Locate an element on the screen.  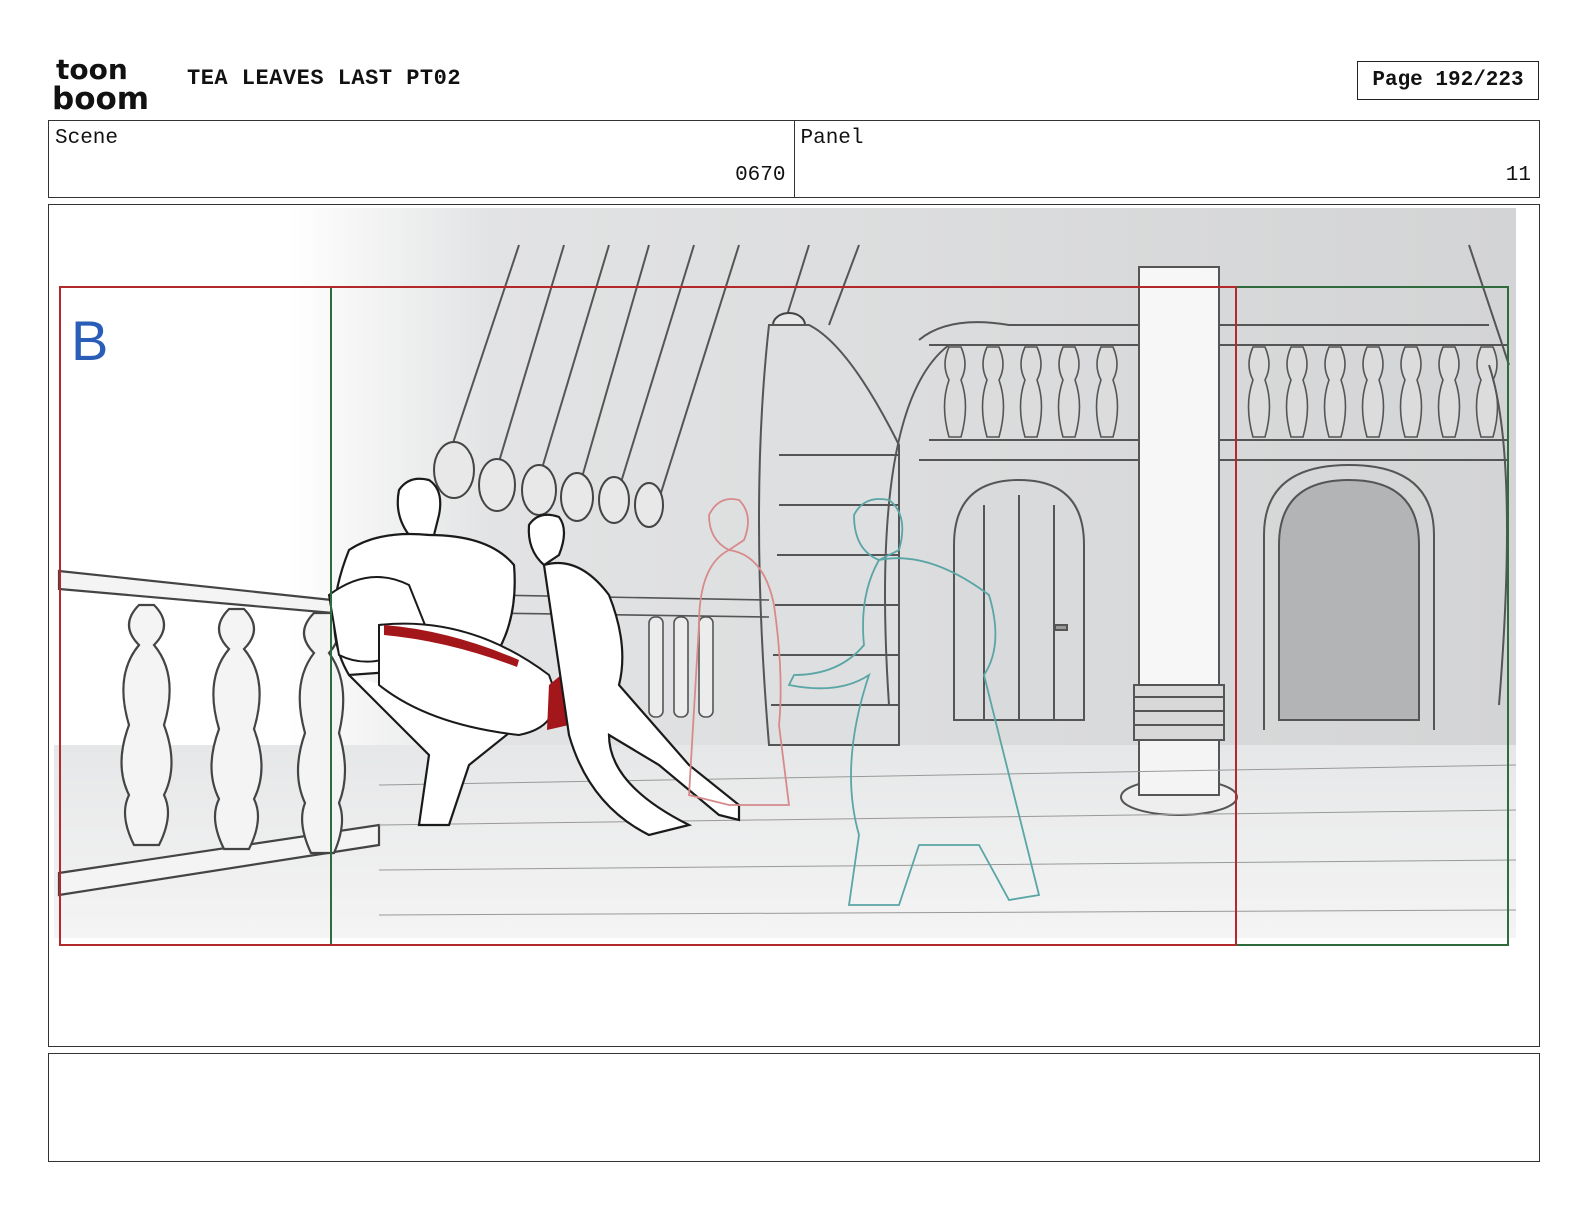
panel-cell: Panel 11 is located at coordinates (1166, 159).